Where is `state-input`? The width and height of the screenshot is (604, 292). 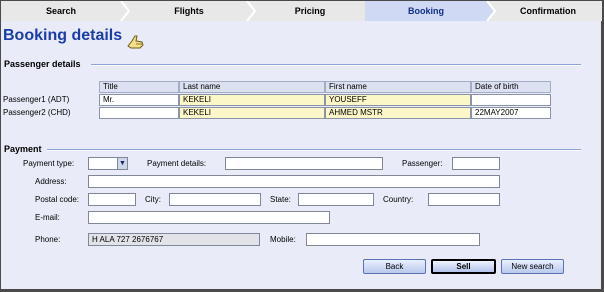 state-input is located at coordinates (336, 199).